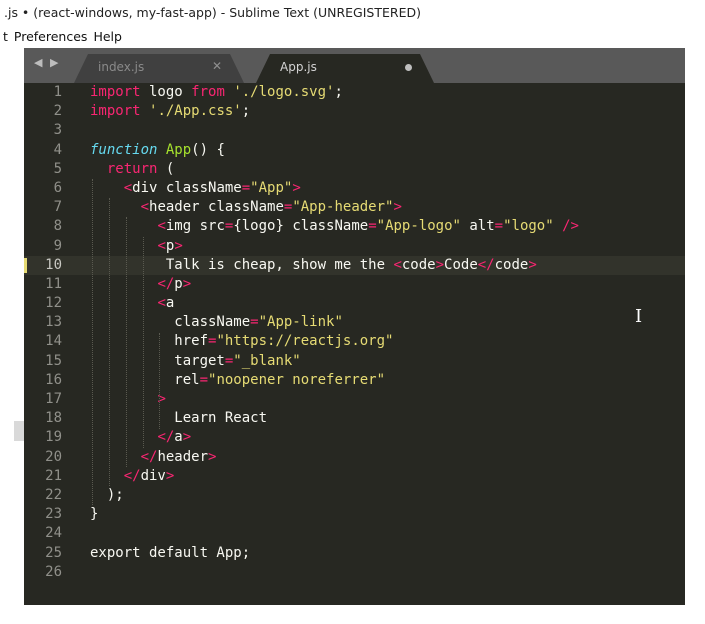  I want to click on code-line: 9 <p>, so click(354, 246).